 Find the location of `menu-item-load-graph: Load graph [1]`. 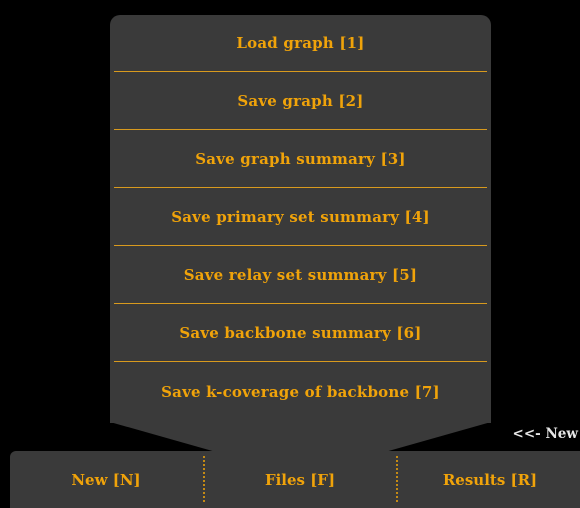

menu-item-load-graph: Load graph [1] is located at coordinates (300, 43).